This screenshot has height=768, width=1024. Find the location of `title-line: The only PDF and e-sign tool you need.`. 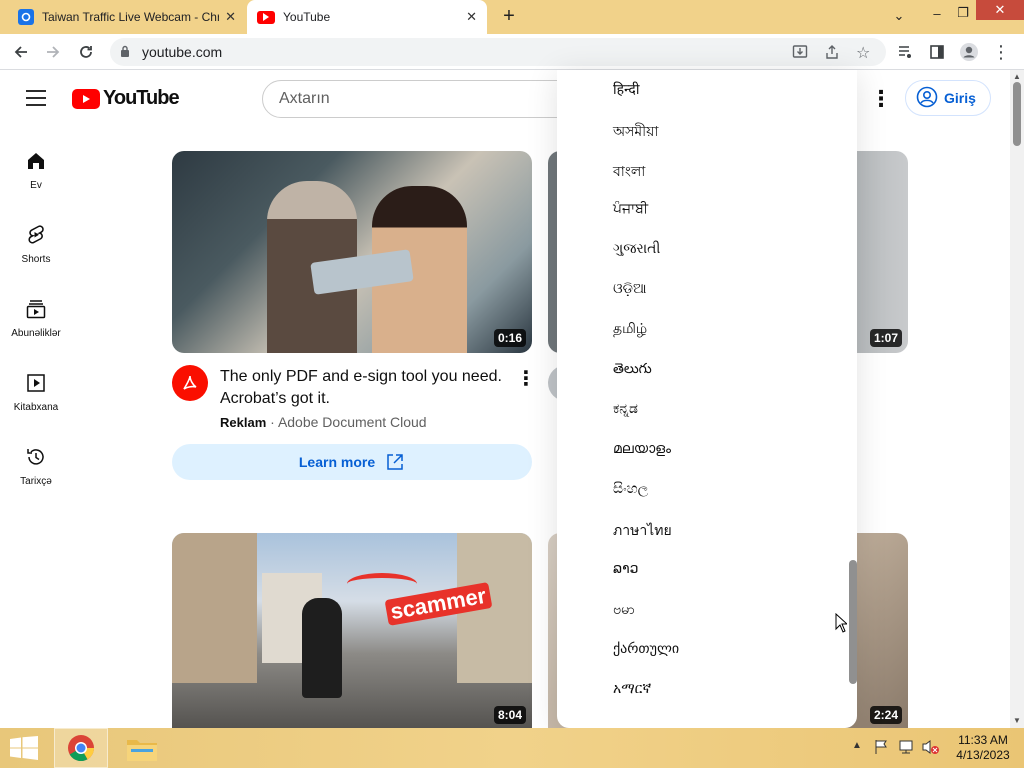

title-line: The only PDF and e-sign tool you need. is located at coordinates (361, 376).